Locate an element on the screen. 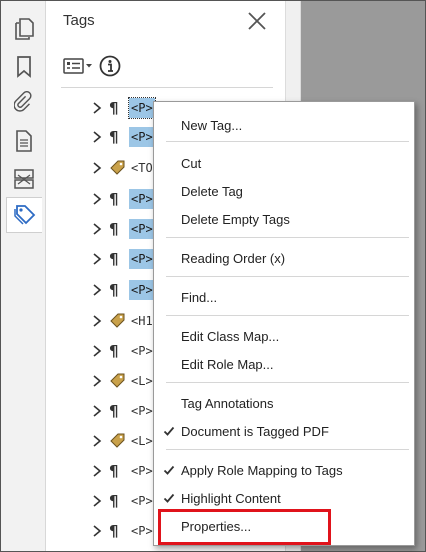  tag-label: <TO is located at coordinates (142, 168).